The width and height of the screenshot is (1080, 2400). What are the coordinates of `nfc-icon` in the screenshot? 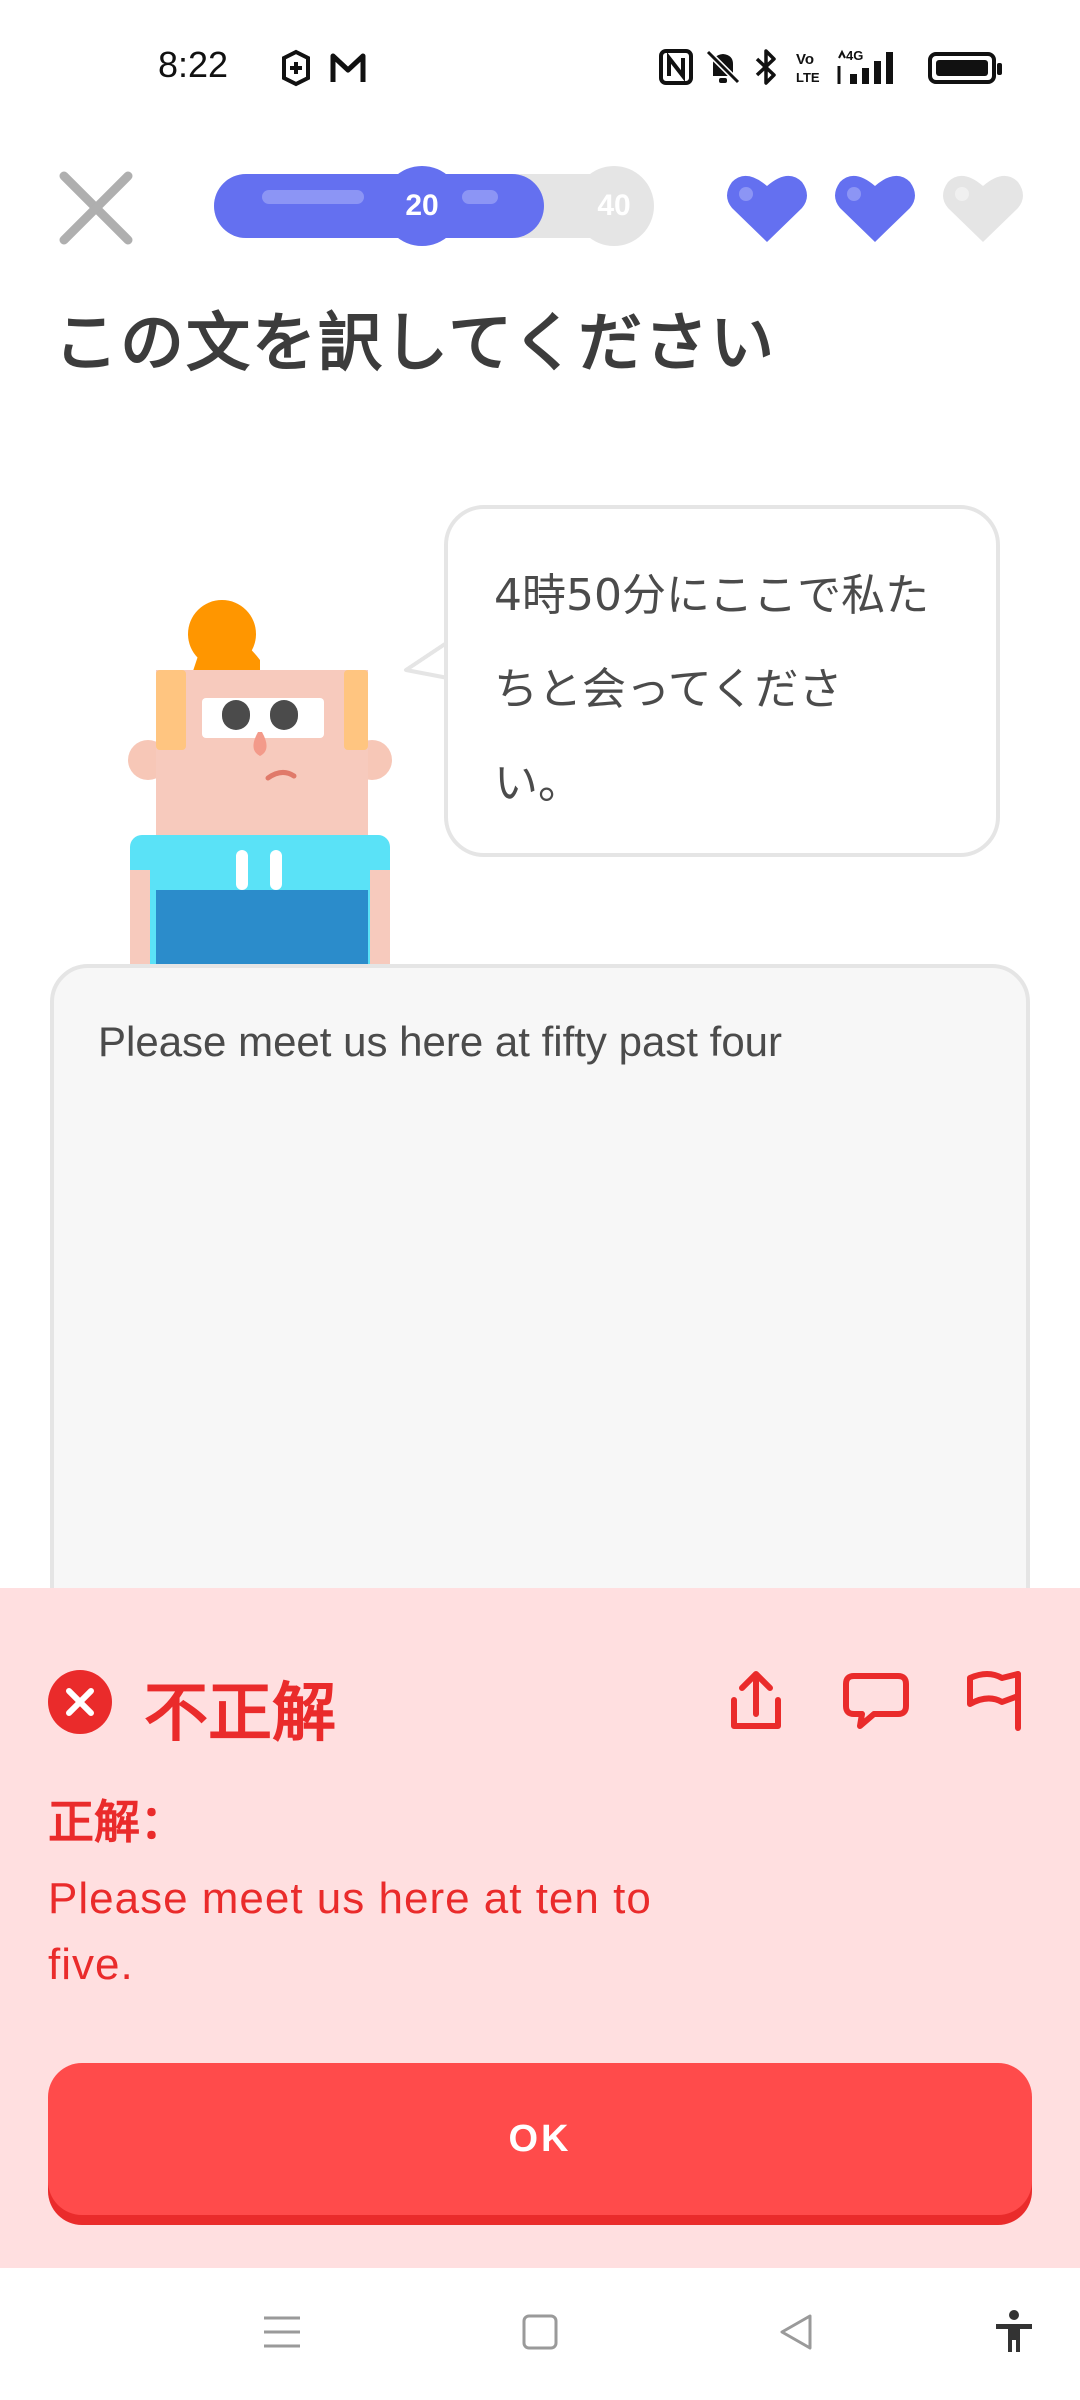 It's located at (676, 67).